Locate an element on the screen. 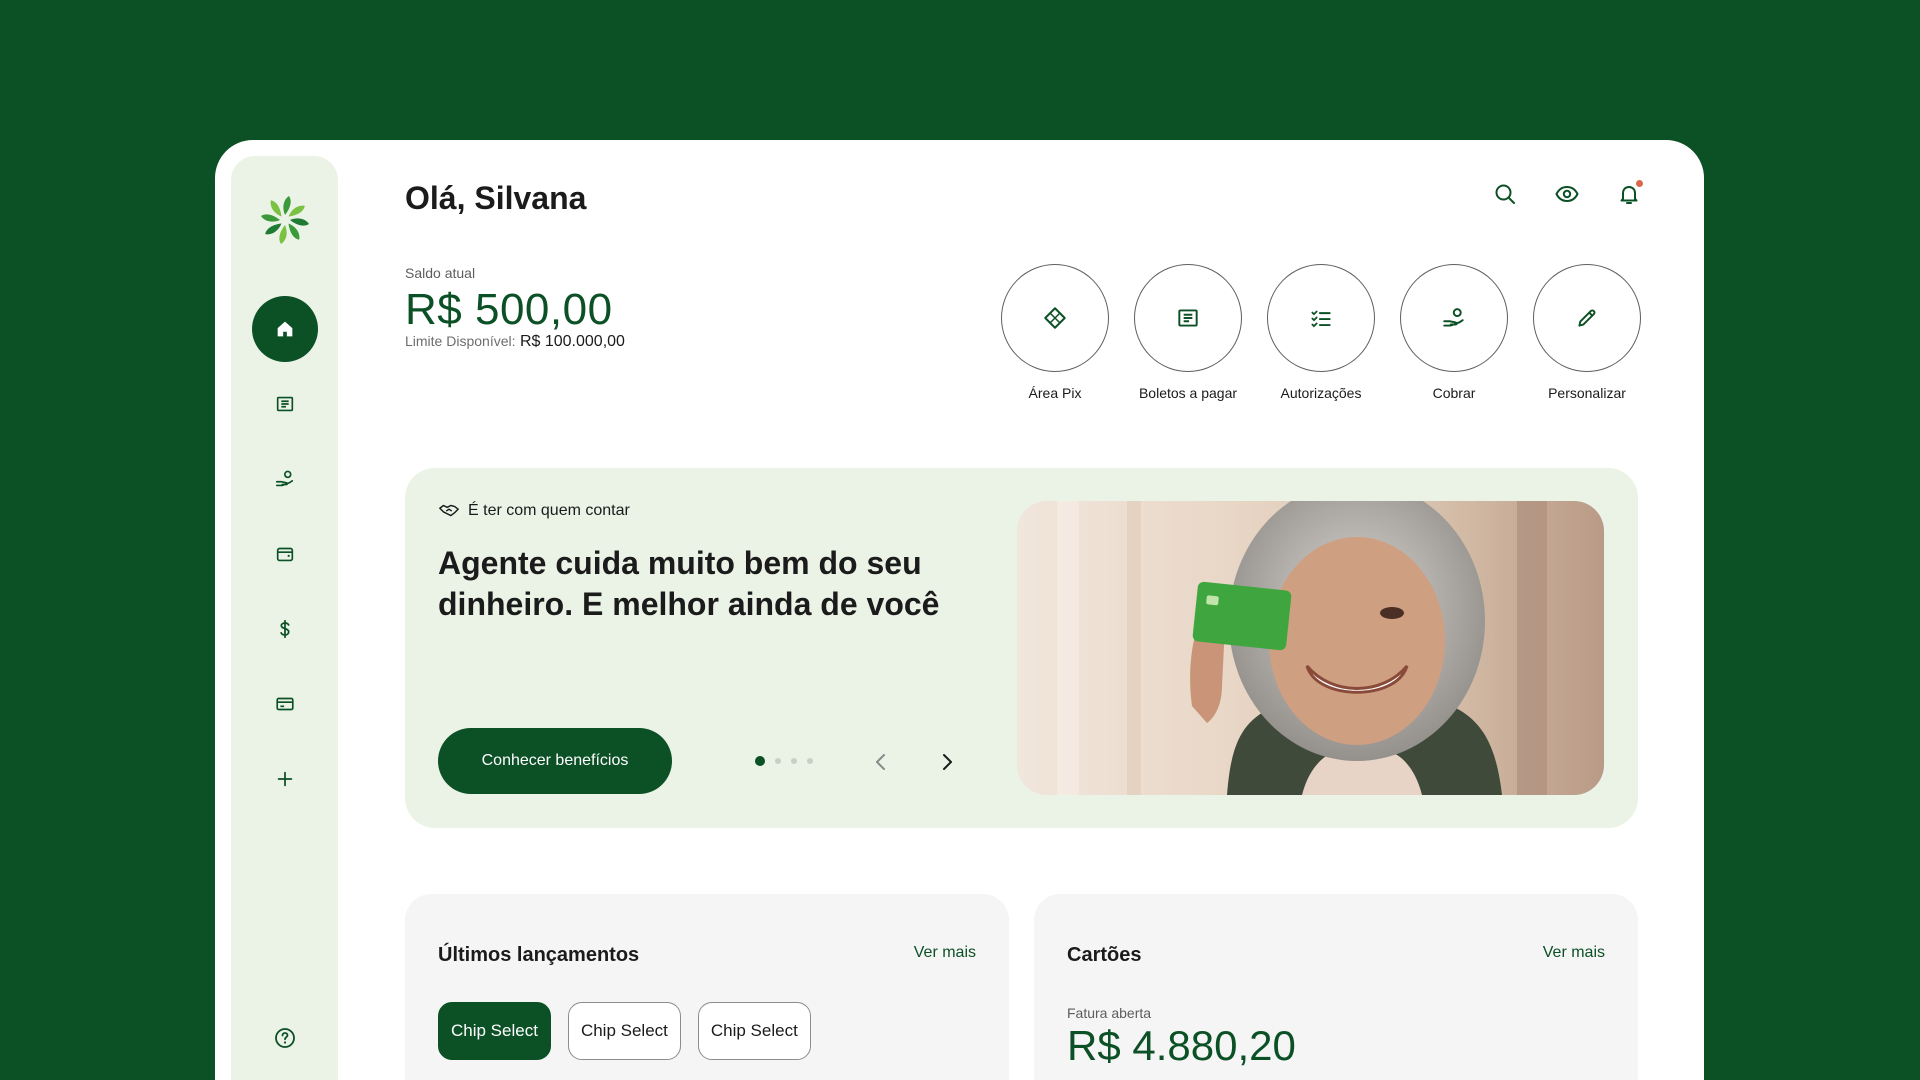 This screenshot has height=1080, width=1920. chevron-left-icon is located at coordinates (880, 762).